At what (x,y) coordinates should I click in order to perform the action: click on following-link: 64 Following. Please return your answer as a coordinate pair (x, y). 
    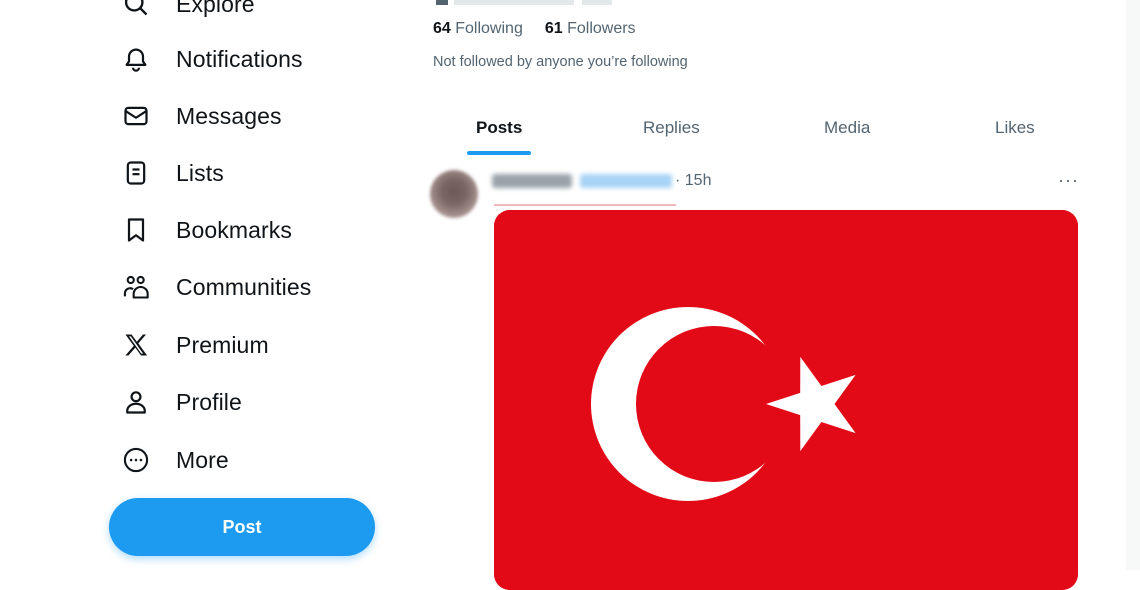
    Looking at the image, I should click on (478, 29).